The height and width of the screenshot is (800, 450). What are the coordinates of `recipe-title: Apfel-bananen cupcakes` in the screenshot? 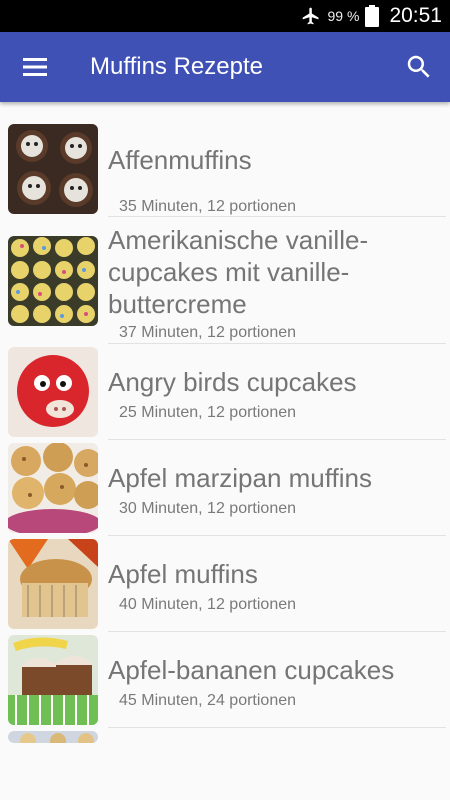 It's located at (251, 670).